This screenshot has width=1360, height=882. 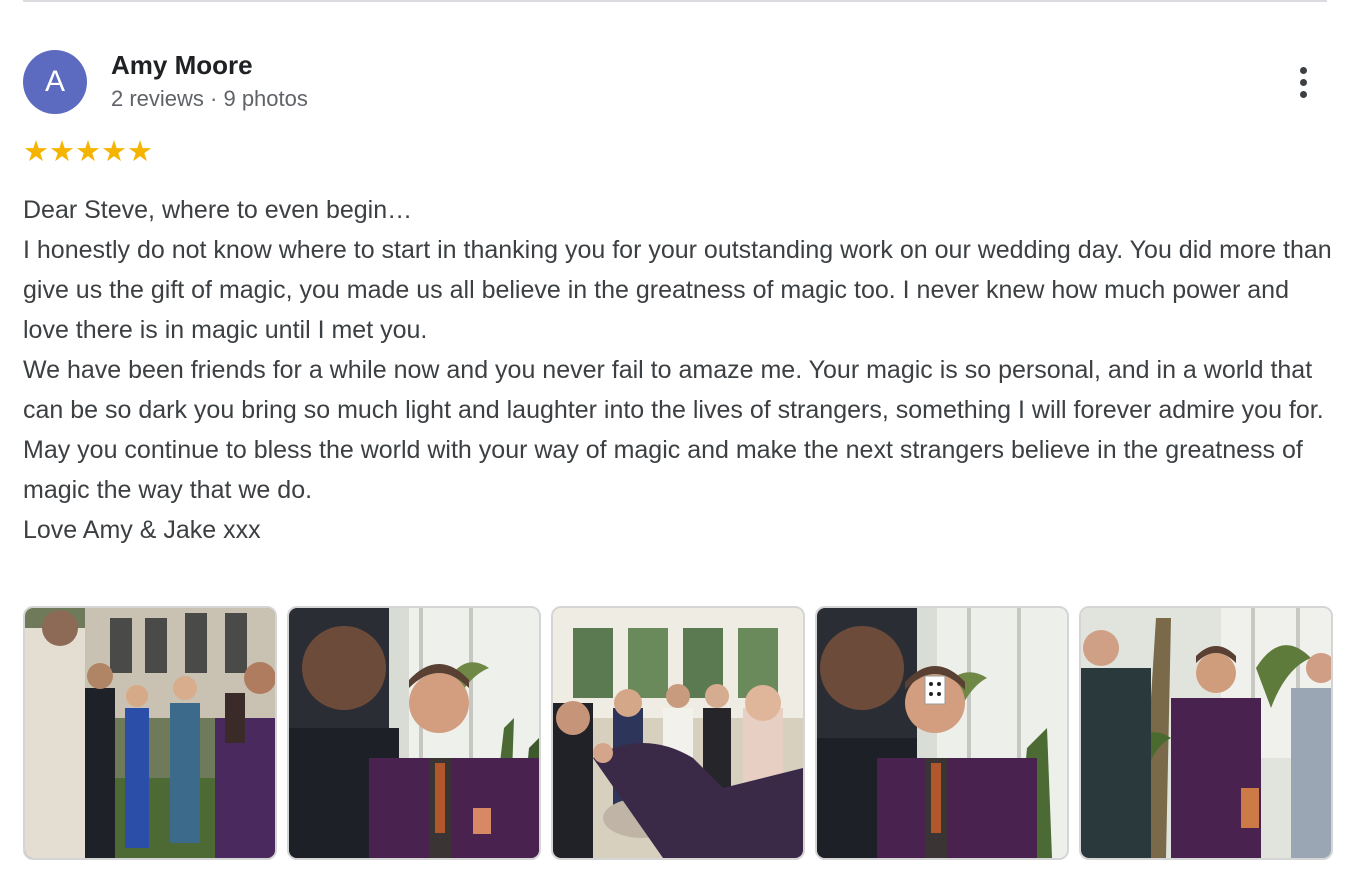 I want to click on photo-card-trick-guests, so click(x=1206, y=733).